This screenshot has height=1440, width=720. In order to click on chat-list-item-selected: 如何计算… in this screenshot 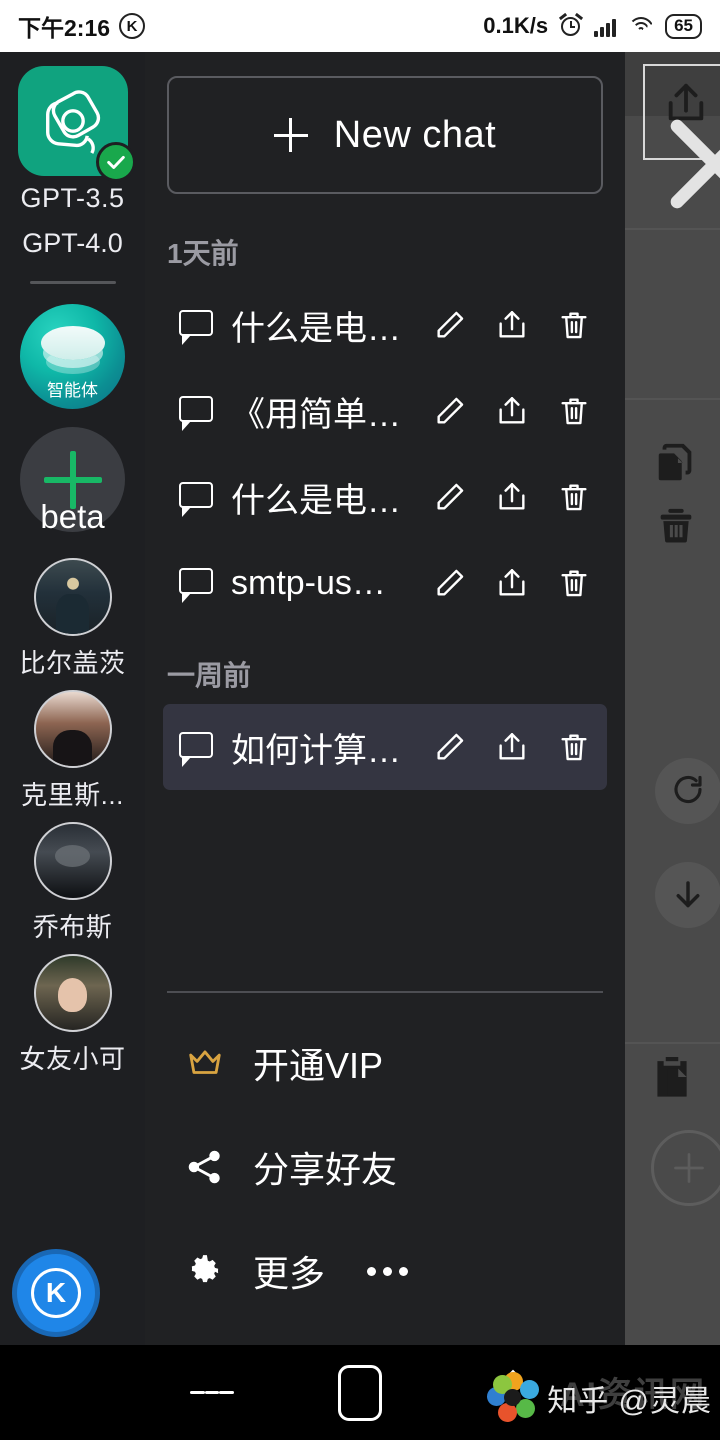, I will do `click(385, 747)`.